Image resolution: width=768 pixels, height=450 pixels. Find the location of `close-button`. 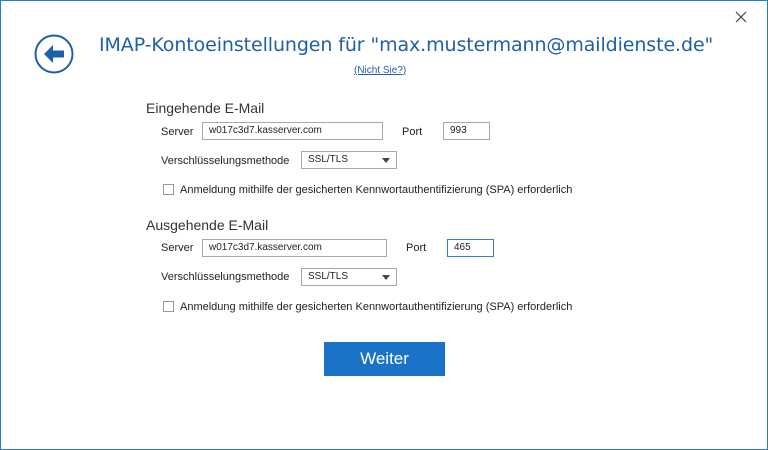

close-button is located at coordinates (741, 17).